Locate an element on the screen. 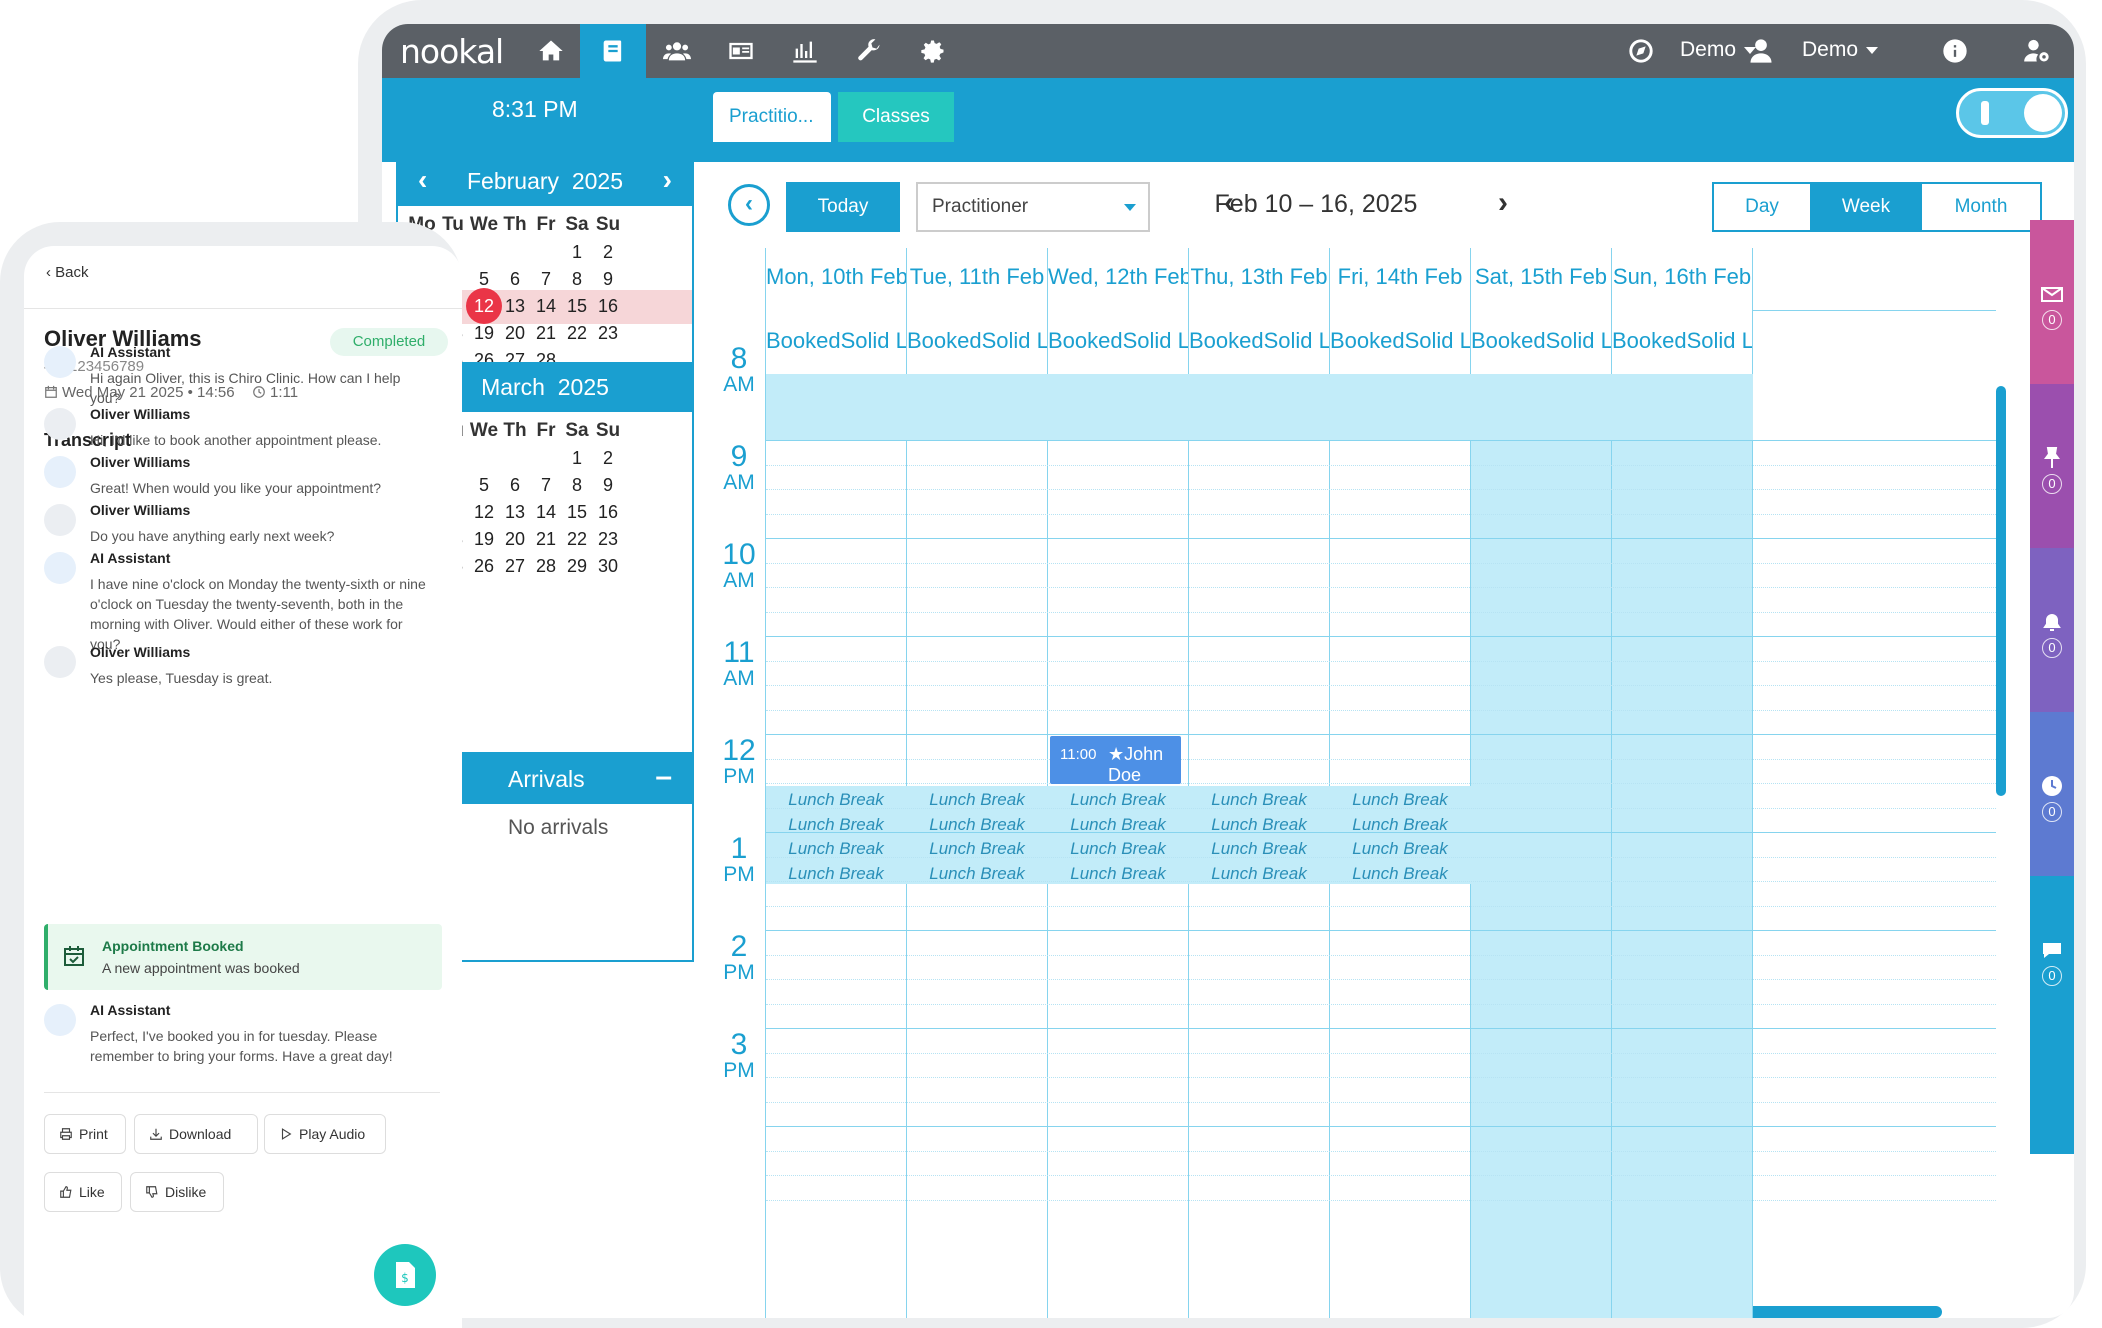 This screenshot has height=1328, width=2102. invoice-fab-button: $ is located at coordinates (405, 1275).